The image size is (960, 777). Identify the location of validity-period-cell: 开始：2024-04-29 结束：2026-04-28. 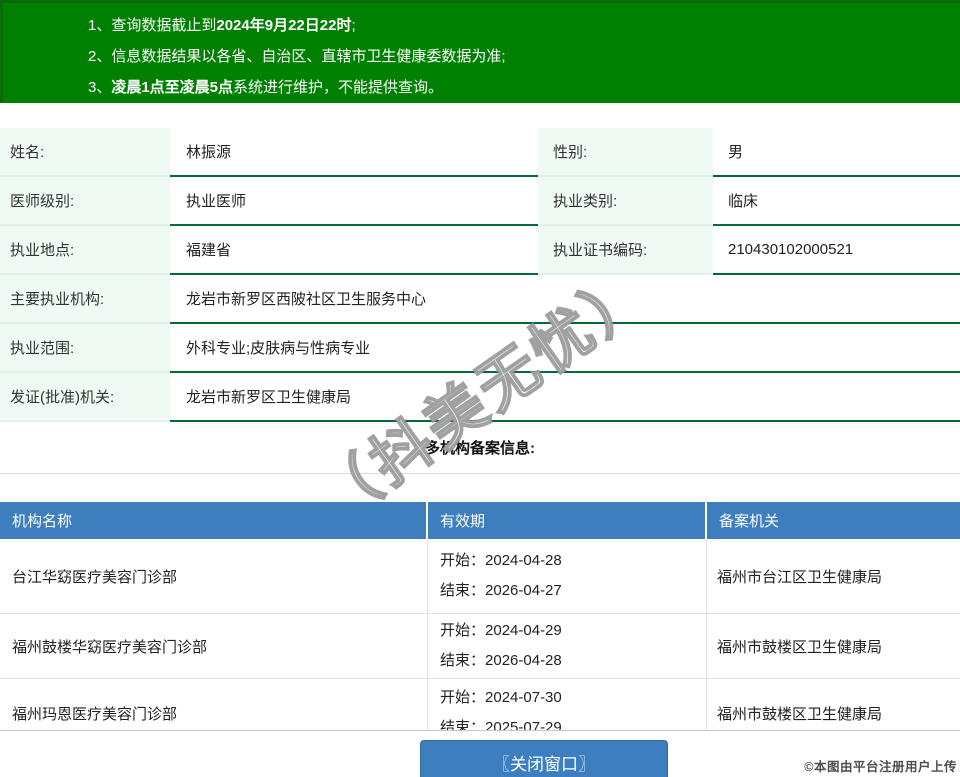
(567, 646).